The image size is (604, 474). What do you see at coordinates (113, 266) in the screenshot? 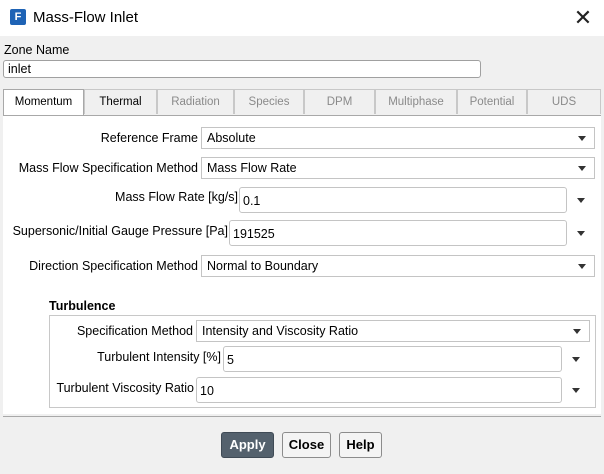
I see `direction-spec-method-label: Direction Specification Method` at bounding box center [113, 266].